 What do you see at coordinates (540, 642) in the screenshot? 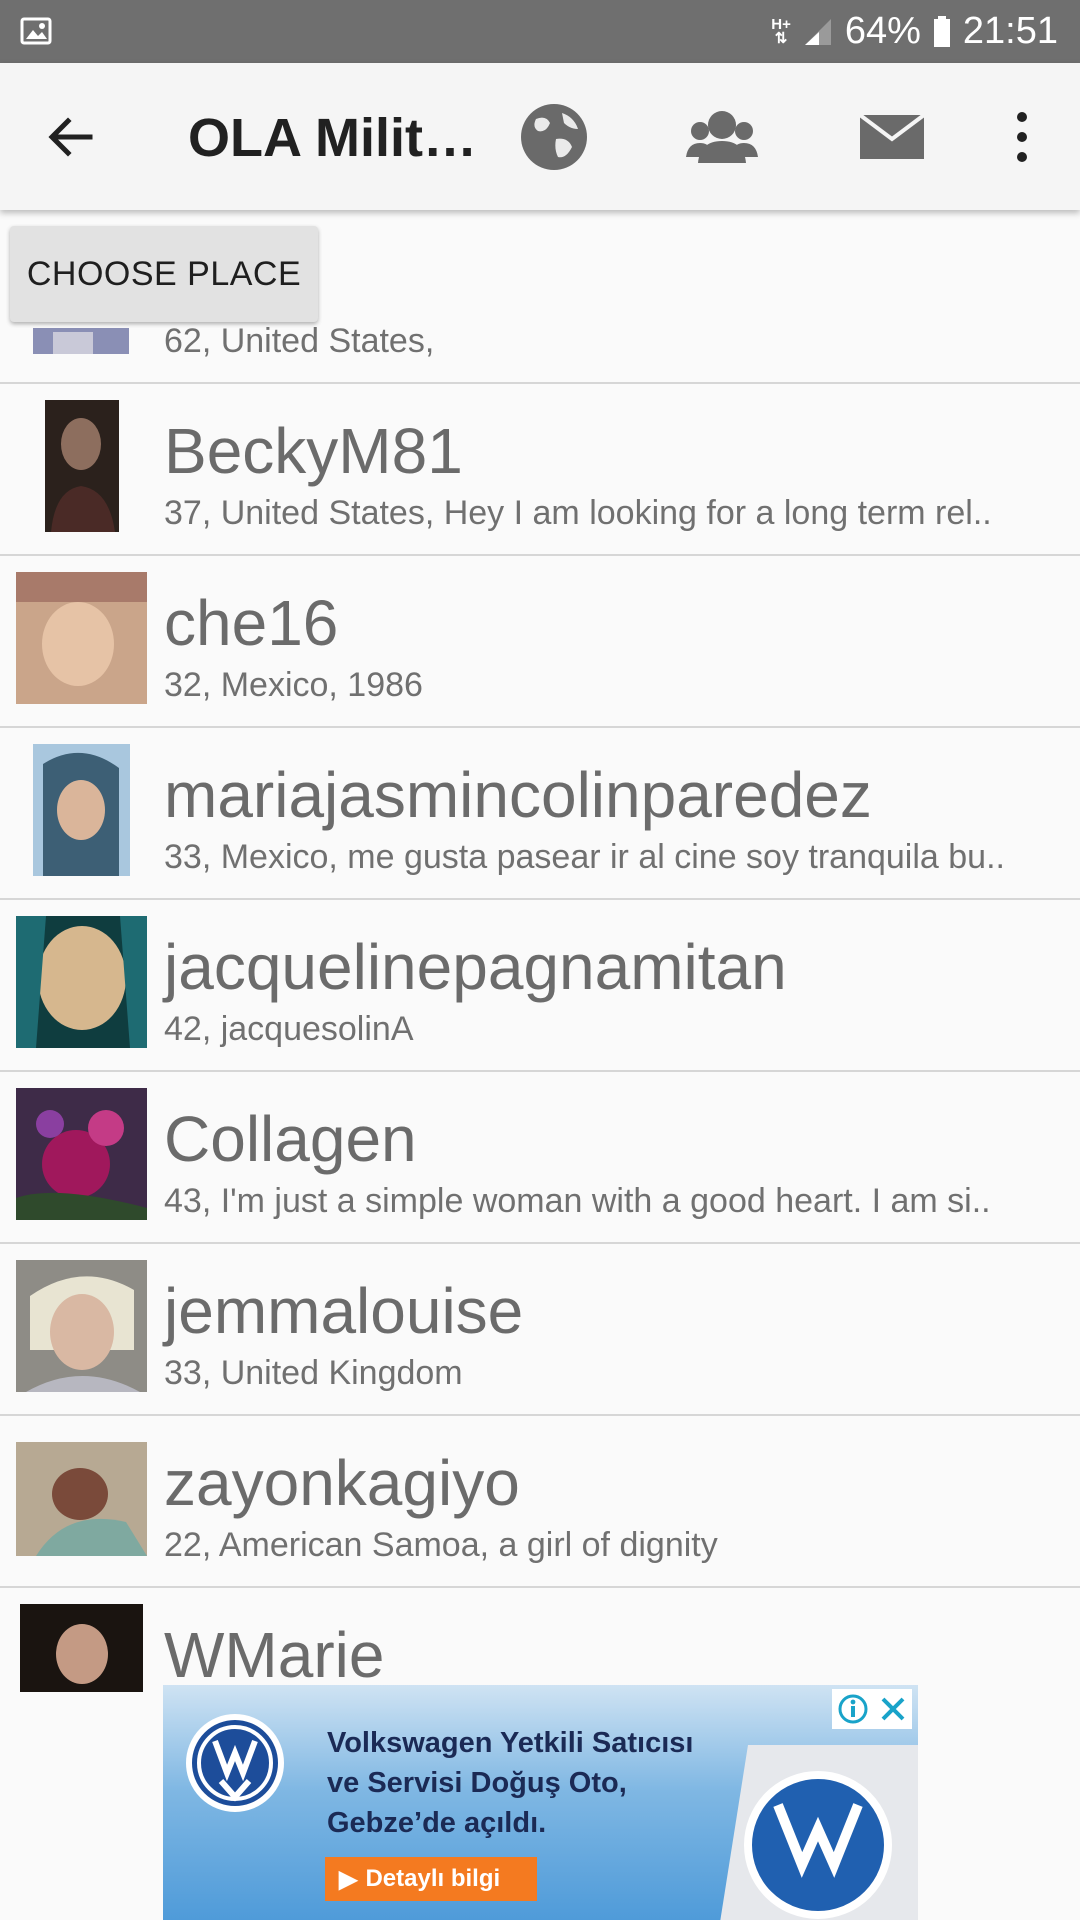
I see `list-item: che16 32, Mexico, 1986` at bounding box center [540, 642].